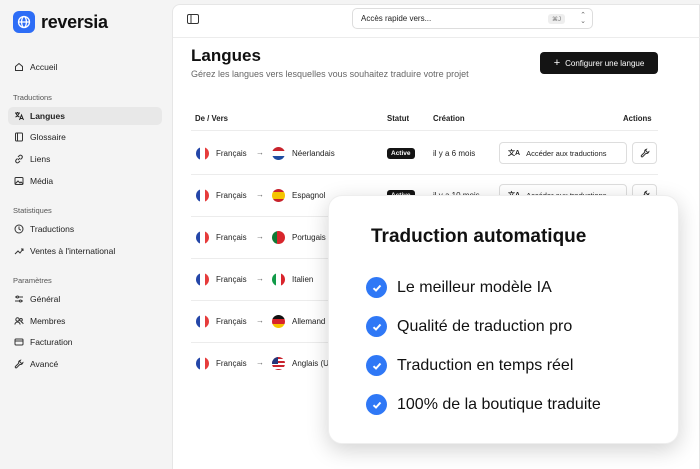  What do you see at coordinates (85, 116) in the screenshot?
I see `sidebar-item-languages: Langues` at bounding box center [85, 116].